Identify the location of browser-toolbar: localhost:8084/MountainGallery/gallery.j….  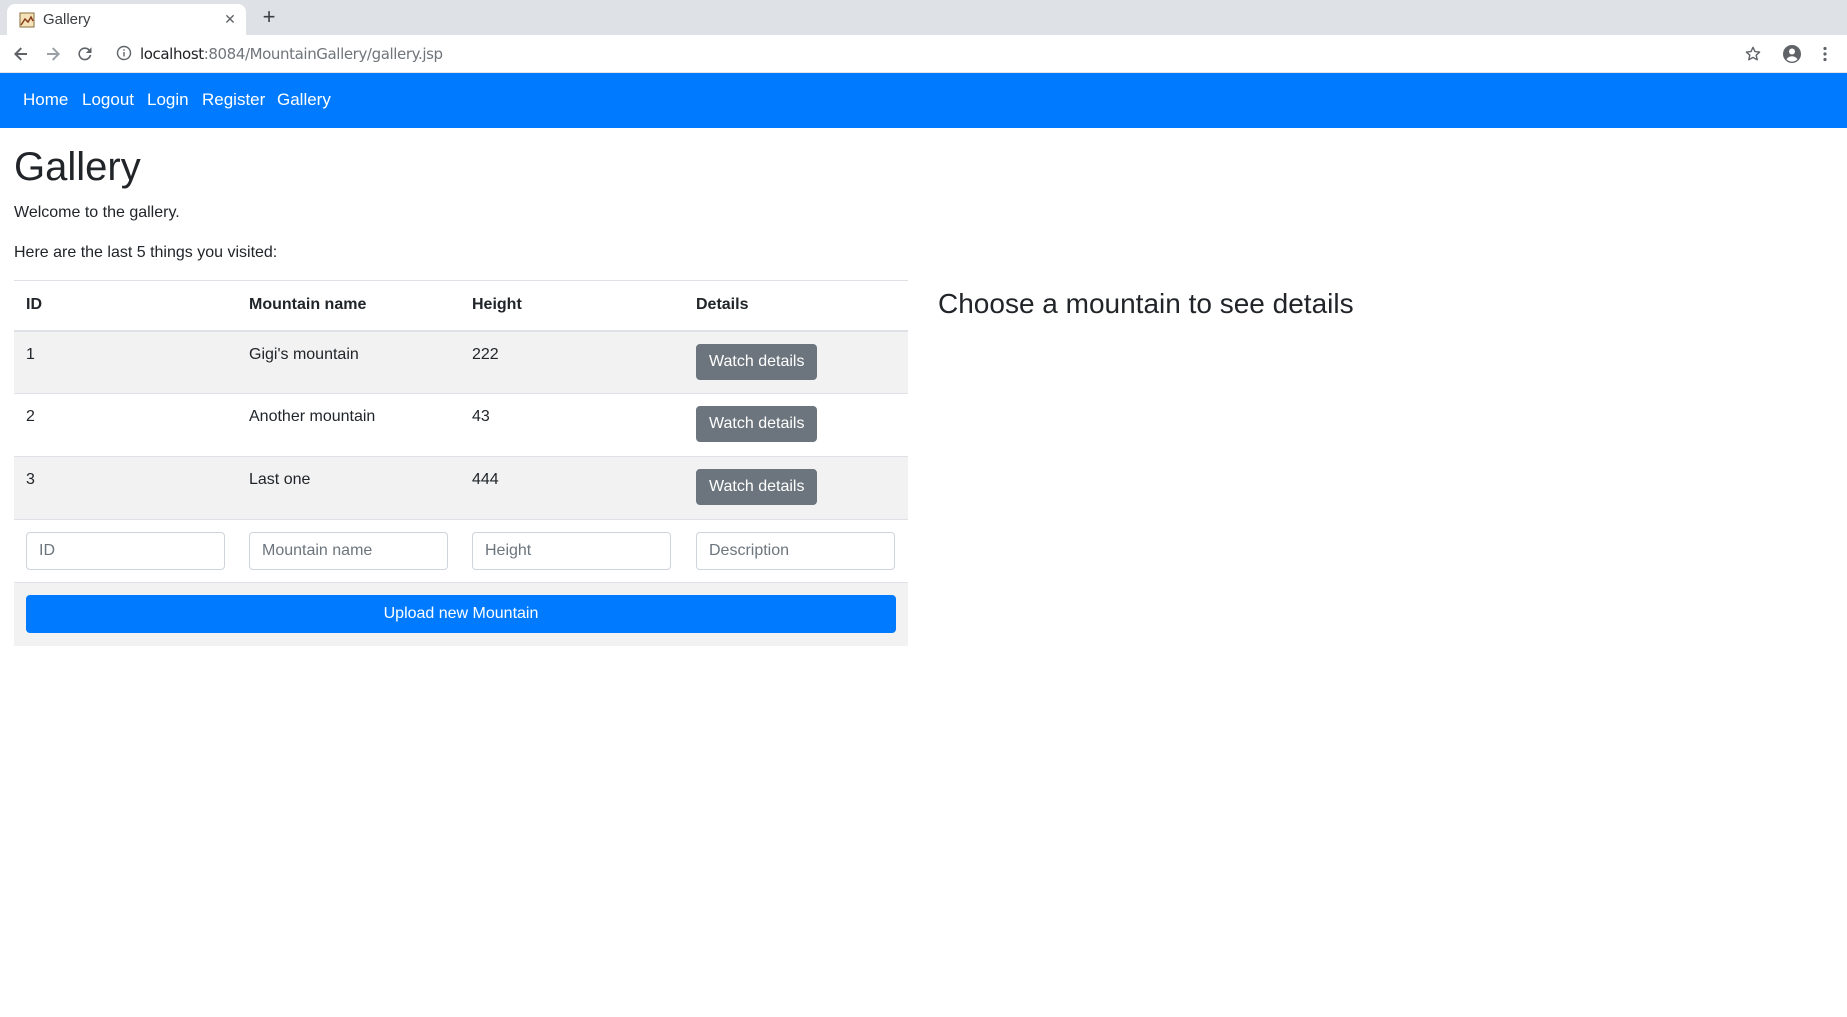
(923, 54).